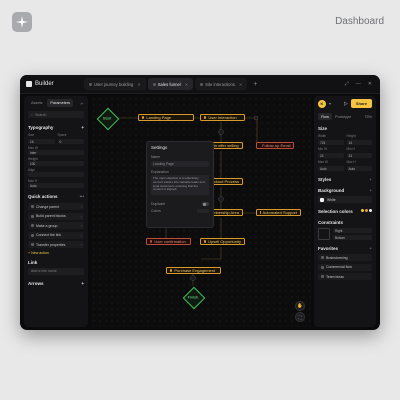 Image resolution: width=400 pixels, height=400 pixels. I want to click on background-value: White, so click(331, 199).